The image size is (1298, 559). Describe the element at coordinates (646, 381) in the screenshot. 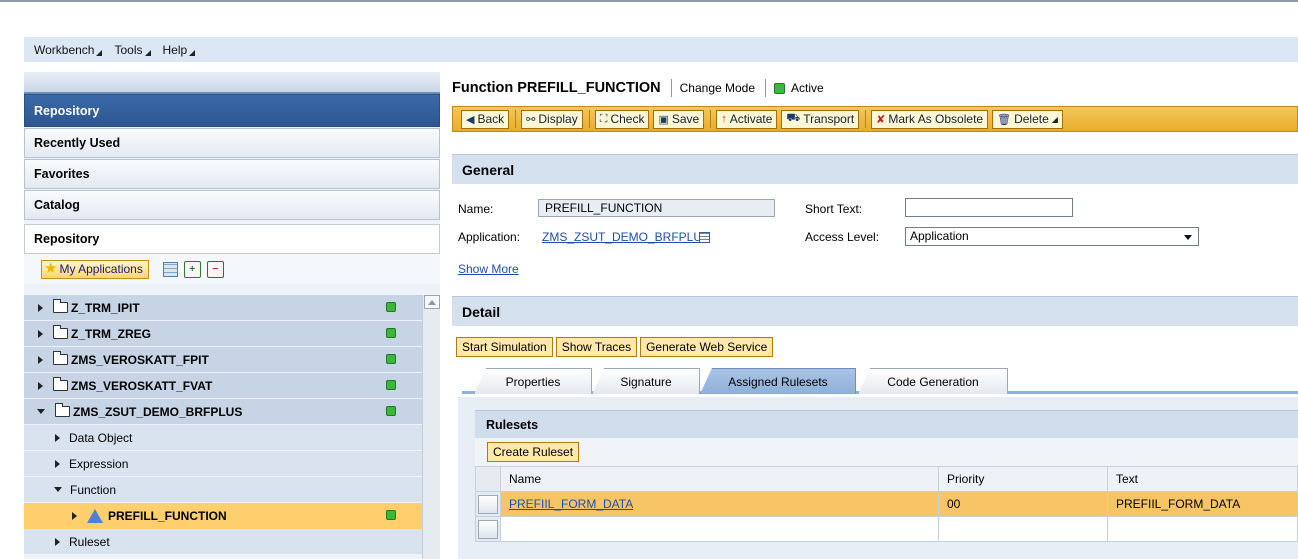

I see `tab-signature: Signature` at that location.